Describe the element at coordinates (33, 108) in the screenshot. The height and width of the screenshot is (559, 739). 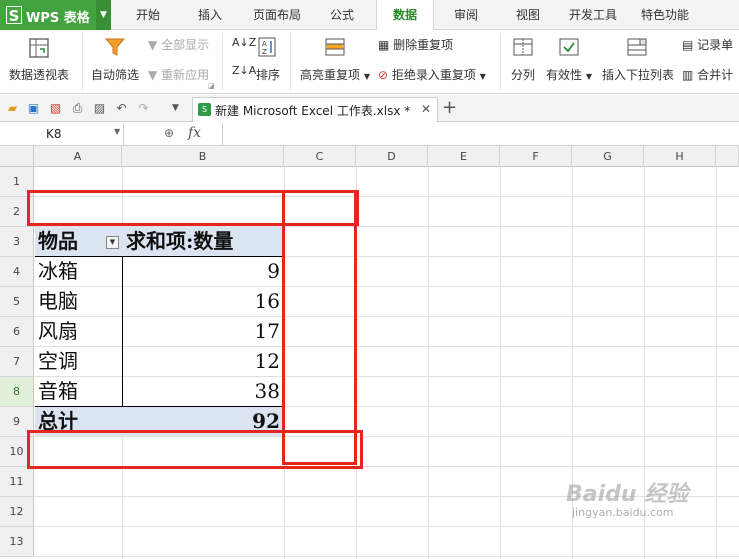
I see `save-icon: ▣` at that location.